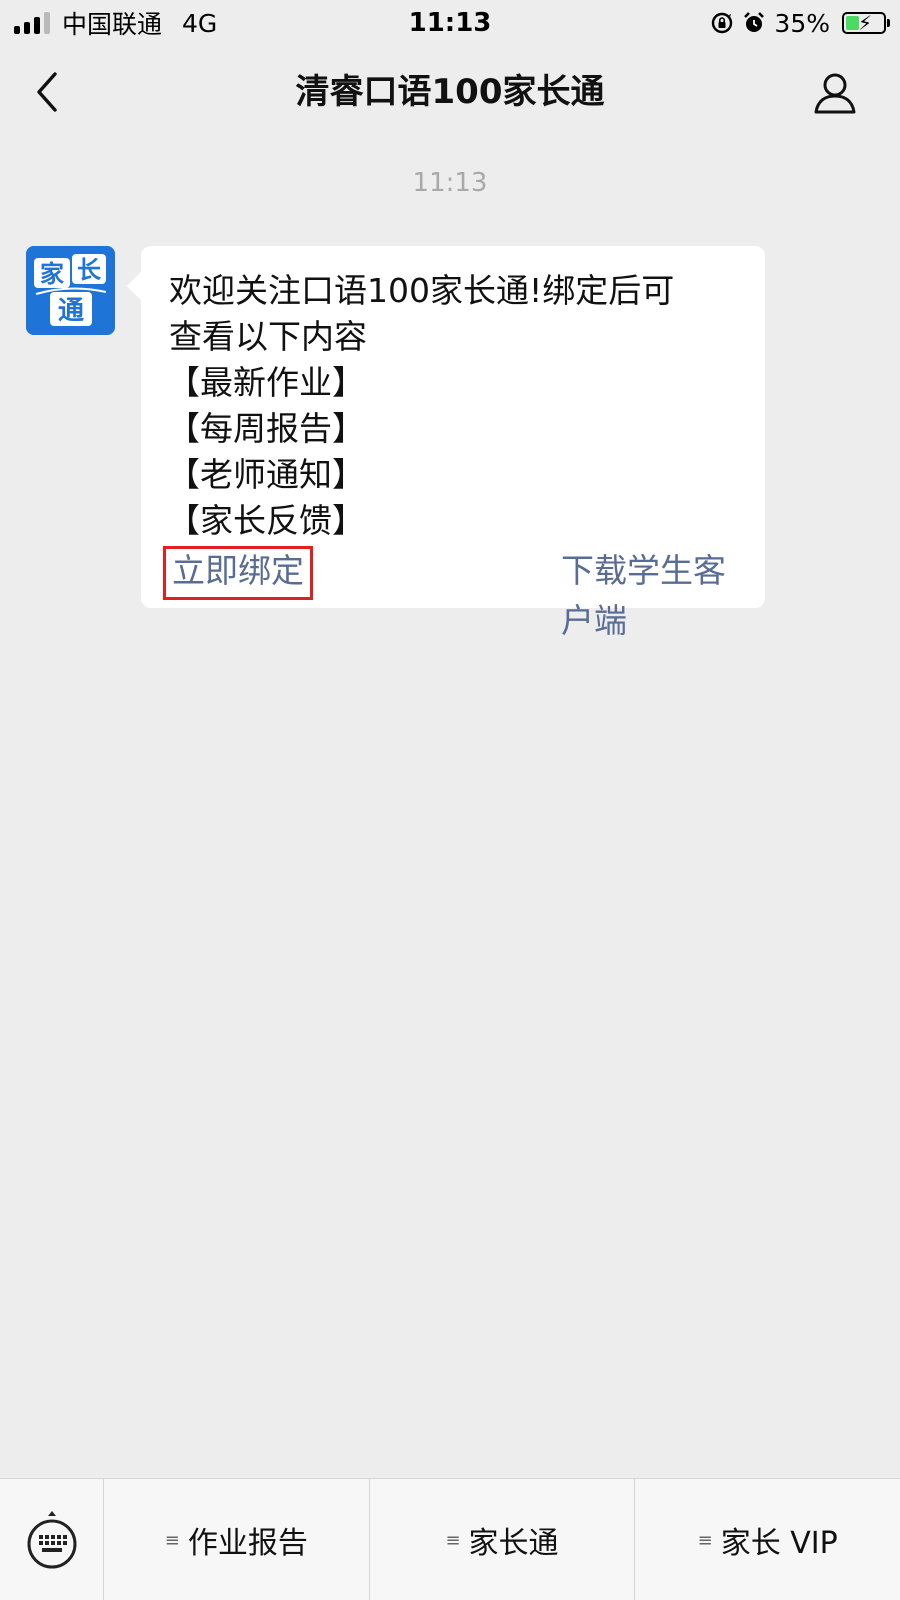  What do you see at coordinates (722, 23) in the screenshot?
I see `rotation-lock-icon` at bounding box center [722, 23].